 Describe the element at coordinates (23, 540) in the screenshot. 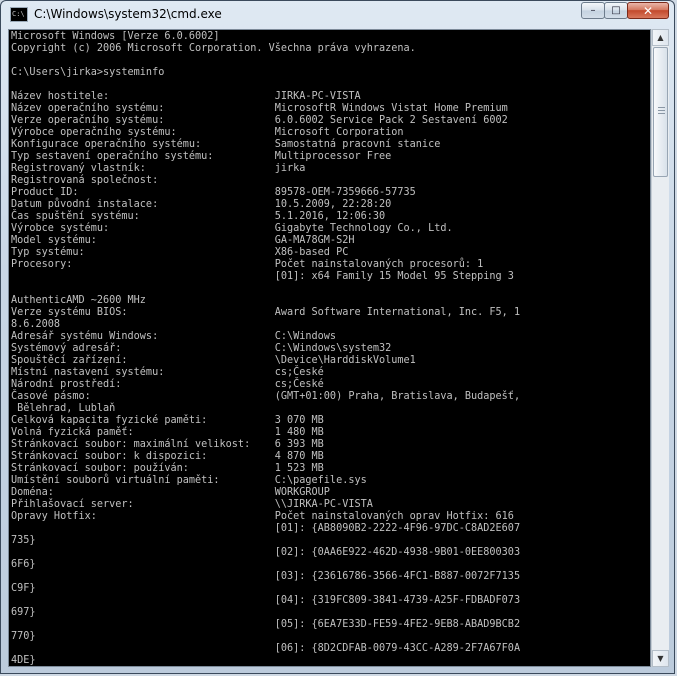

I see `console-line: 735}` at that location.